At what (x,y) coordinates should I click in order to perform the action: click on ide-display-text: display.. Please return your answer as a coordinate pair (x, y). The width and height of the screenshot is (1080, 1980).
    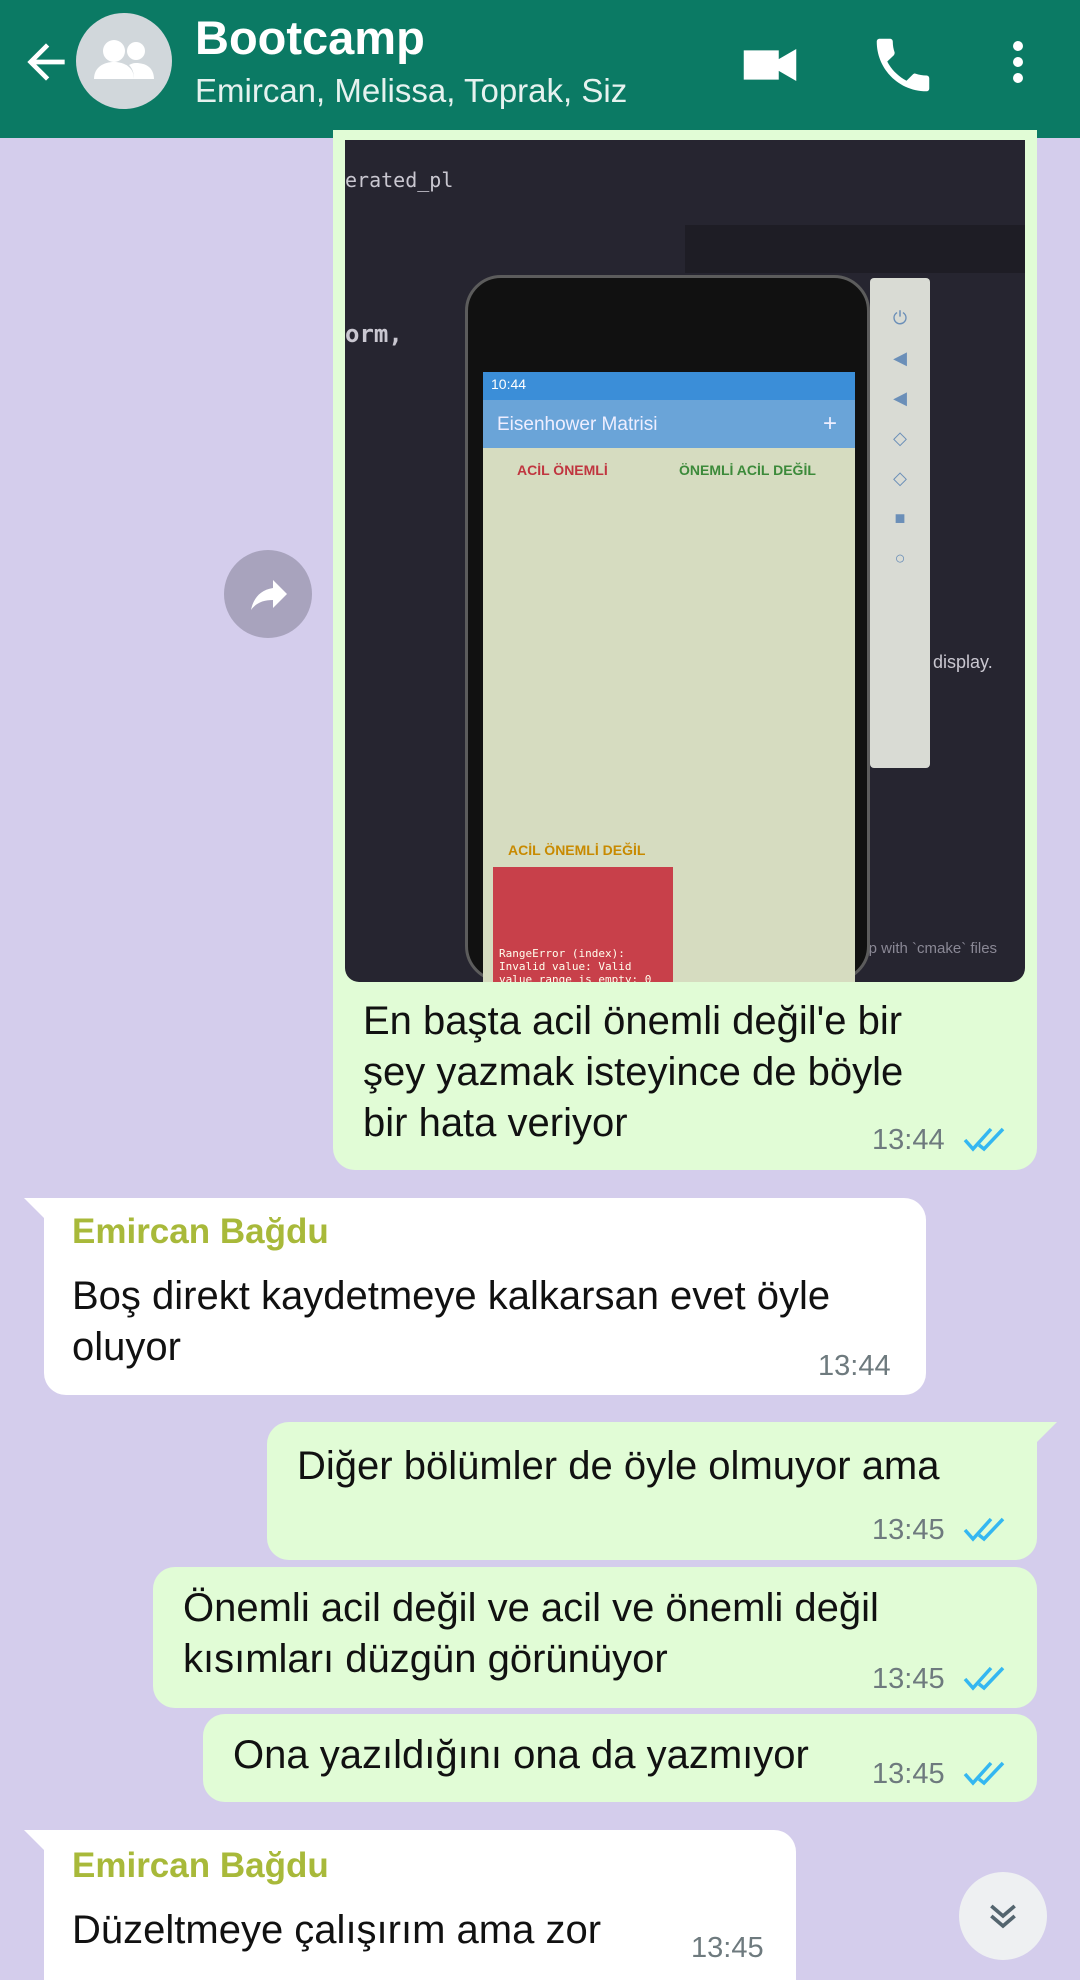
    Looking at the image, I should click on (963, 662).